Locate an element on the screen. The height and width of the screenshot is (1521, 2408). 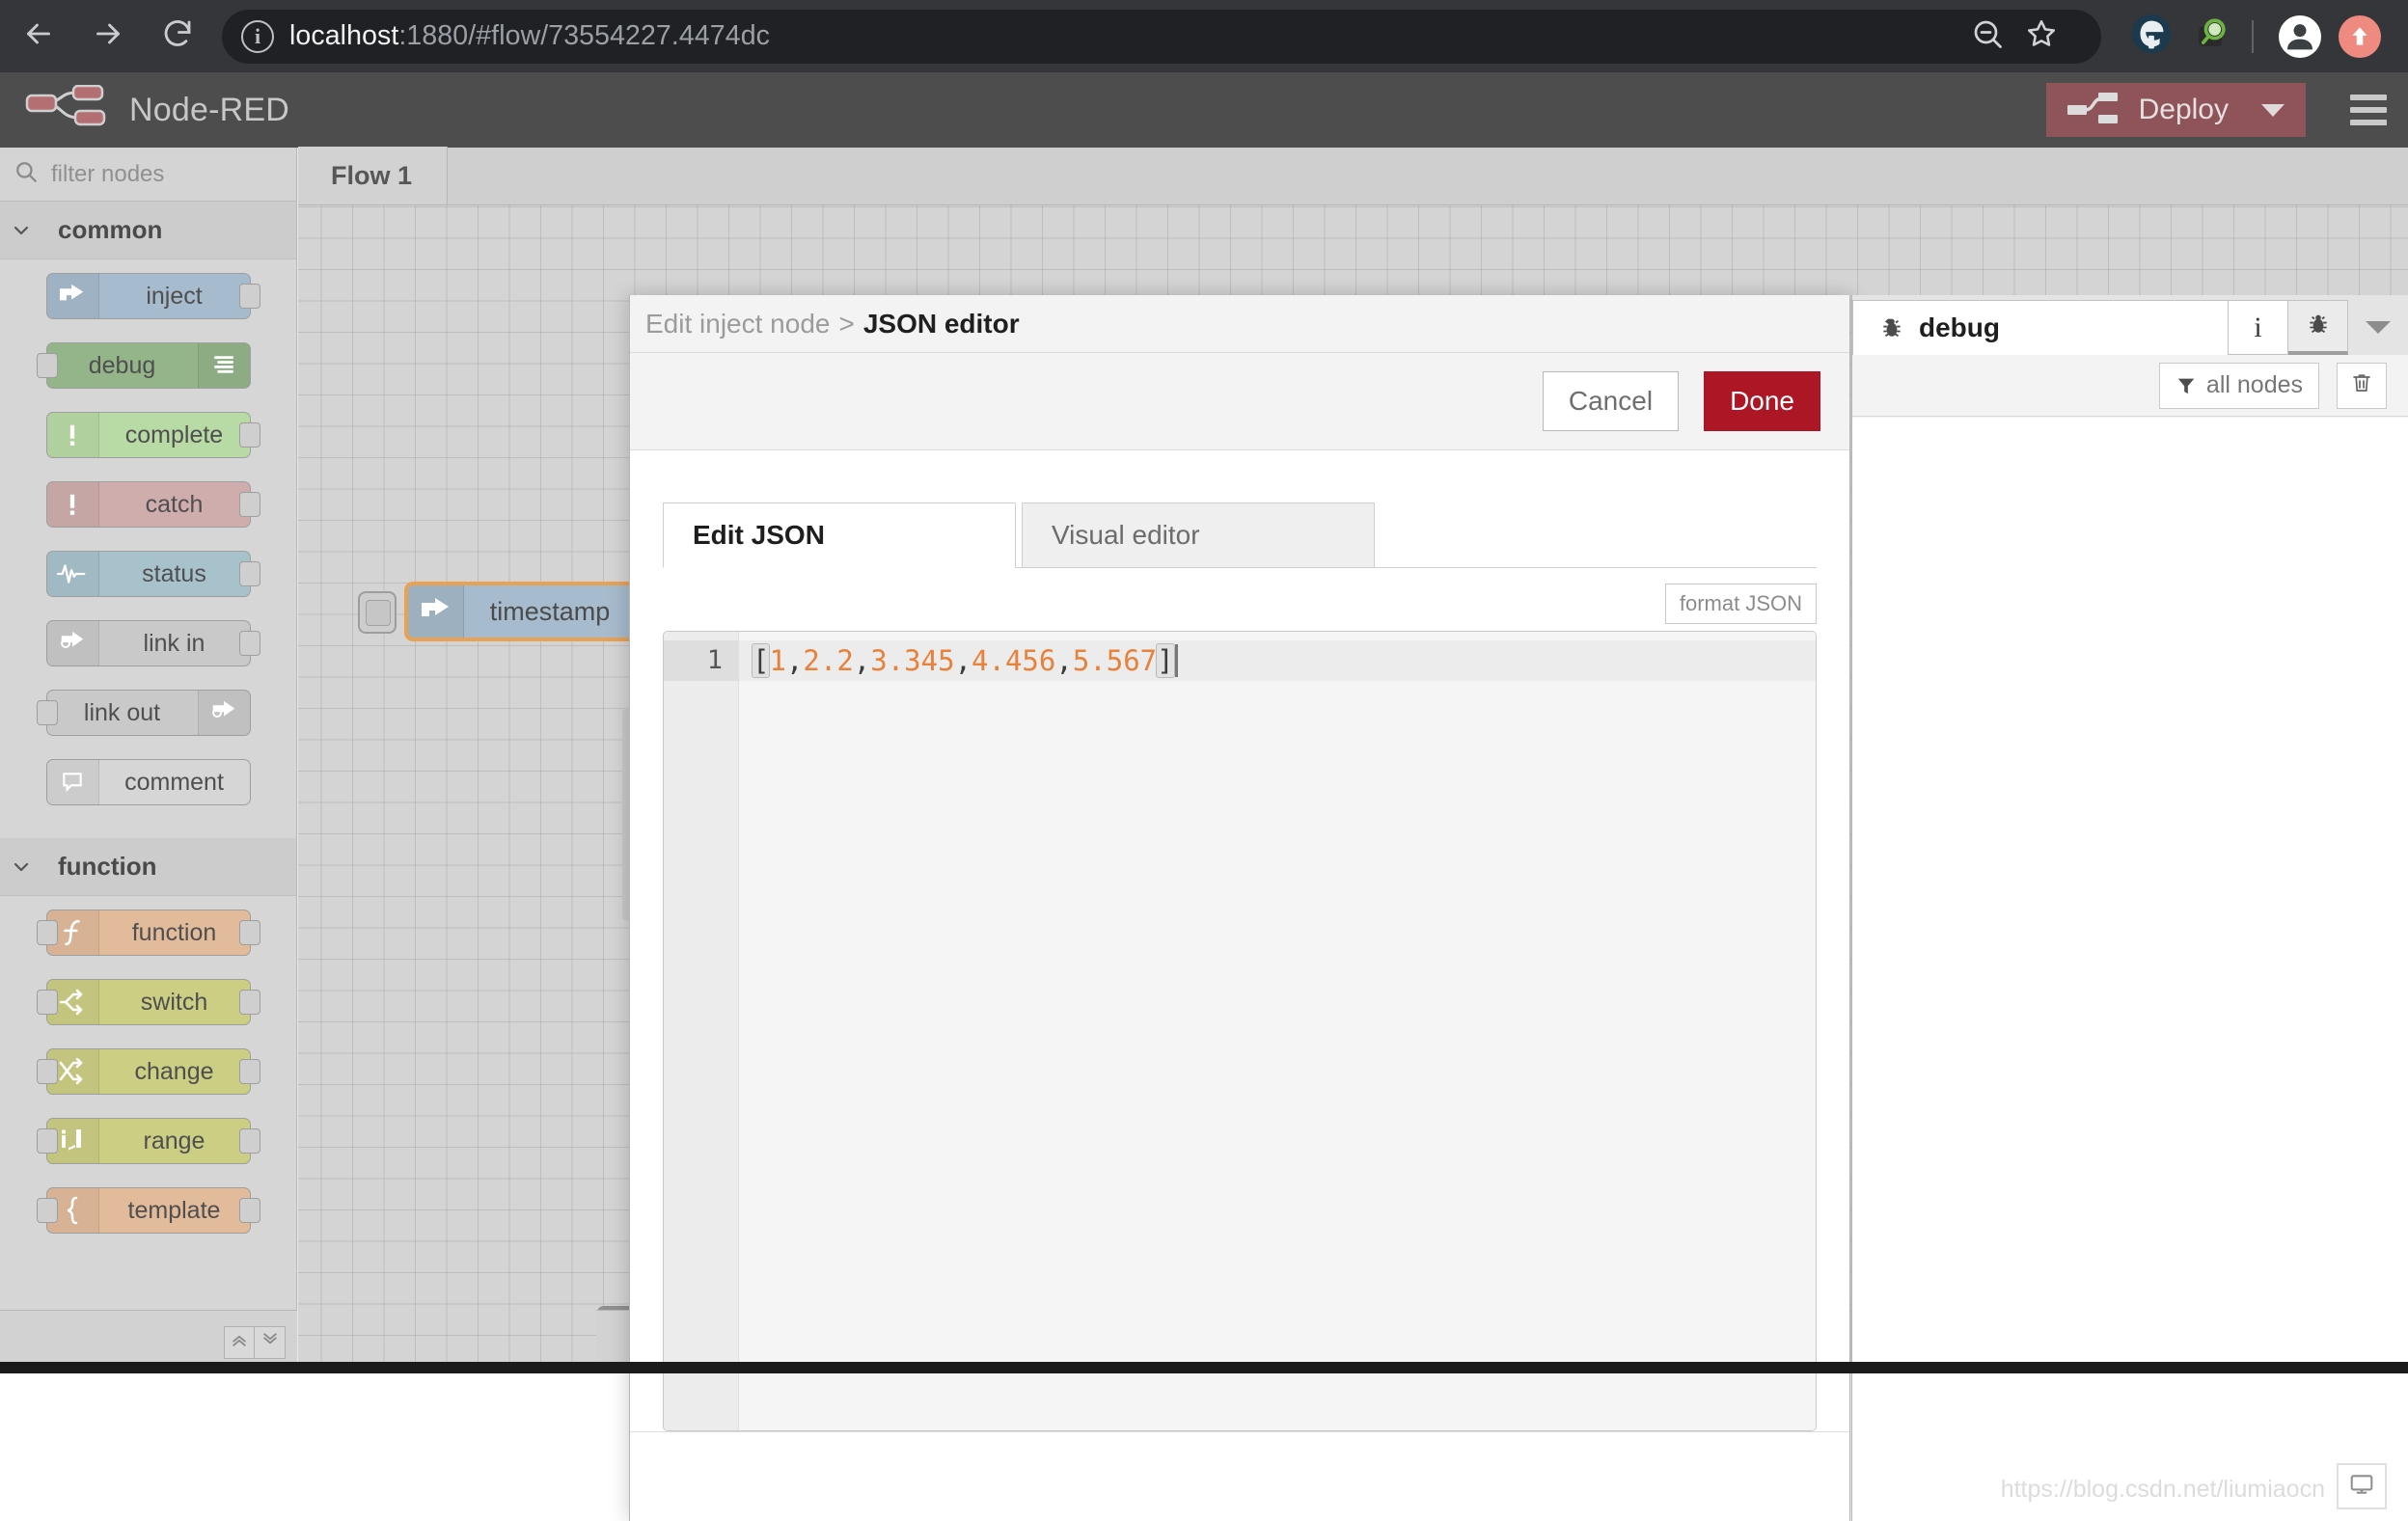
cancel-button: Cancel is located at coordinates (1611, 401).